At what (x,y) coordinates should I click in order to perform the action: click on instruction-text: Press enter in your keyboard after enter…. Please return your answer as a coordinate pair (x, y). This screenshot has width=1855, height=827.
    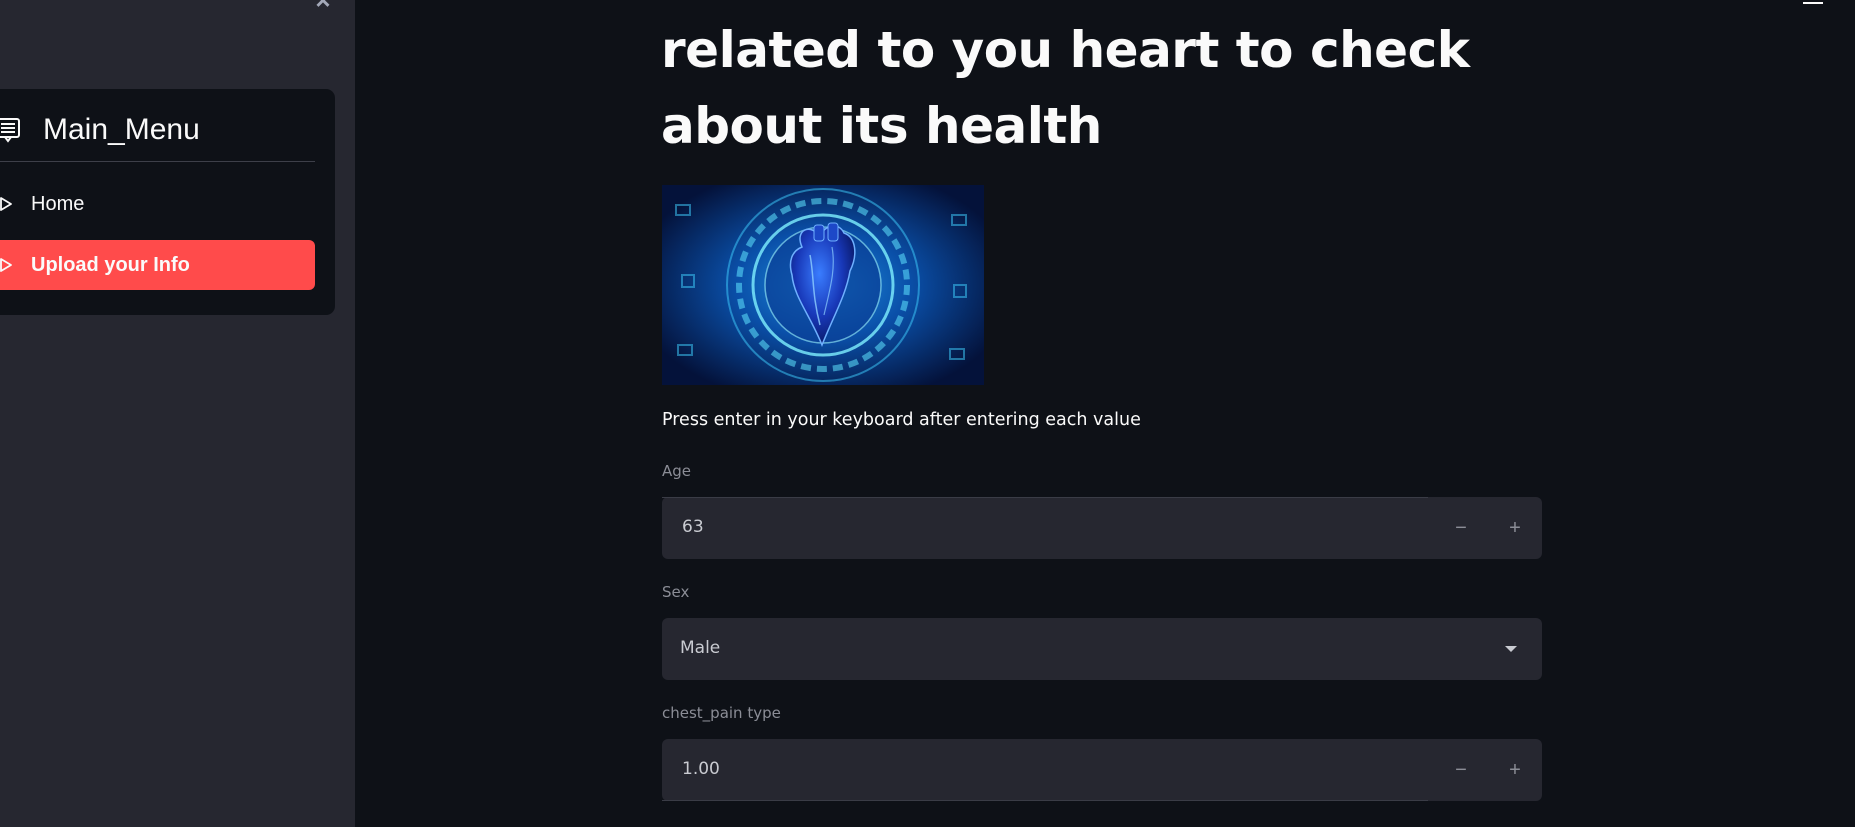
    Looking at the image, I should click on (901, 420).